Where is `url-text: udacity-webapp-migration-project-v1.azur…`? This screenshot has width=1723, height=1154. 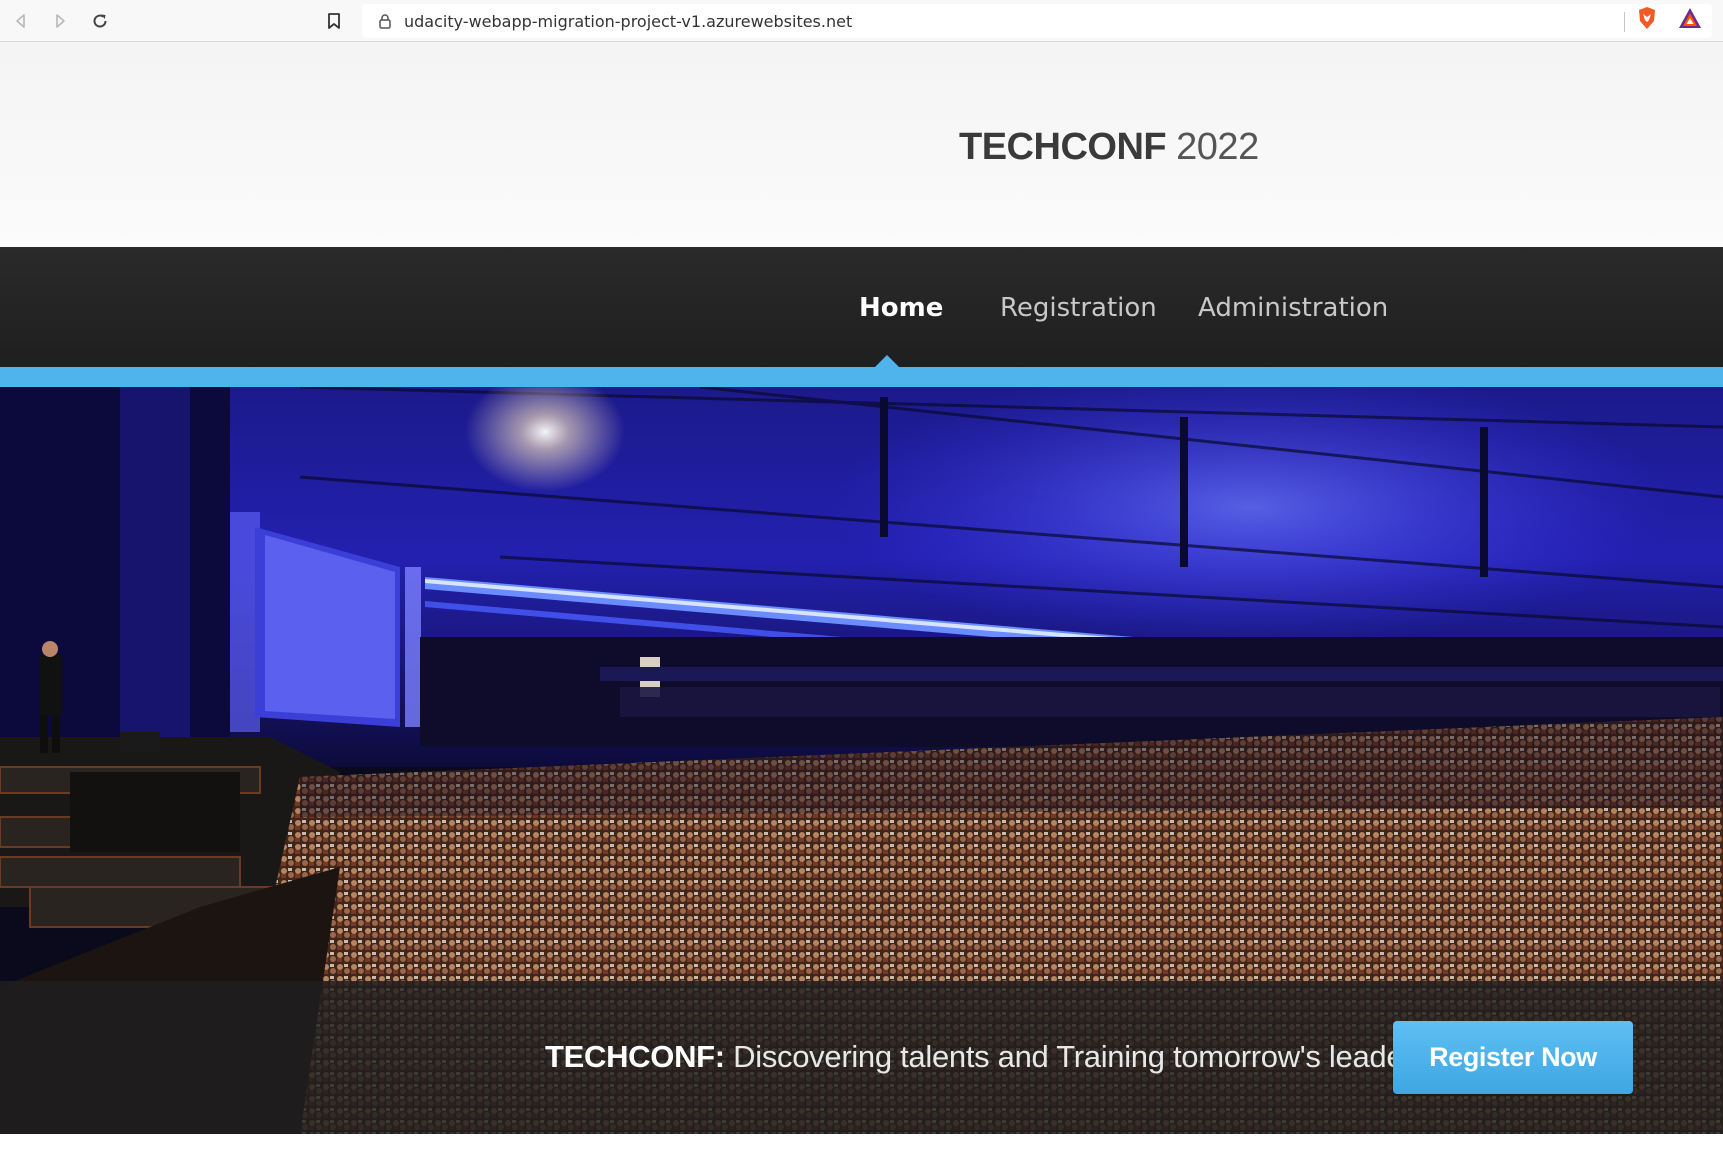
url-text: udacity-webapp-migration-project-v1.azur… is located at coordinates (628, 21).